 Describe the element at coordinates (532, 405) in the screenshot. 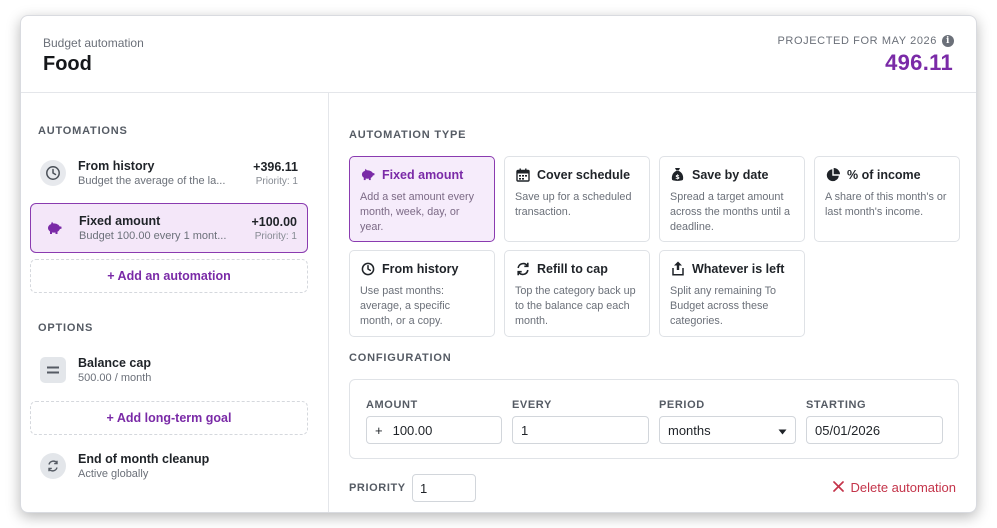

I see `every-label: EVERY` at that location.